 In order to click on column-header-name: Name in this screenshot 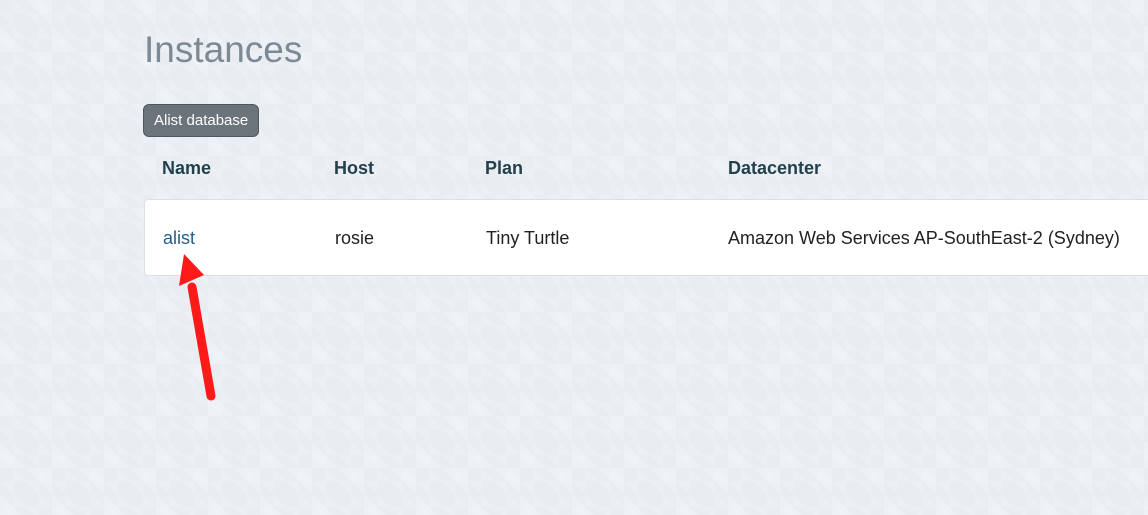, I will do `click(187, 168)`.